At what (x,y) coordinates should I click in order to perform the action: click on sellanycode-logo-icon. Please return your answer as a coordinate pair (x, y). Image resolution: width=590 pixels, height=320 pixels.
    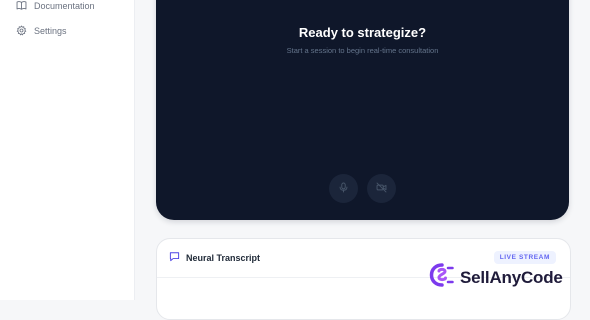
    Looking at the image, I should click on (442, 277).